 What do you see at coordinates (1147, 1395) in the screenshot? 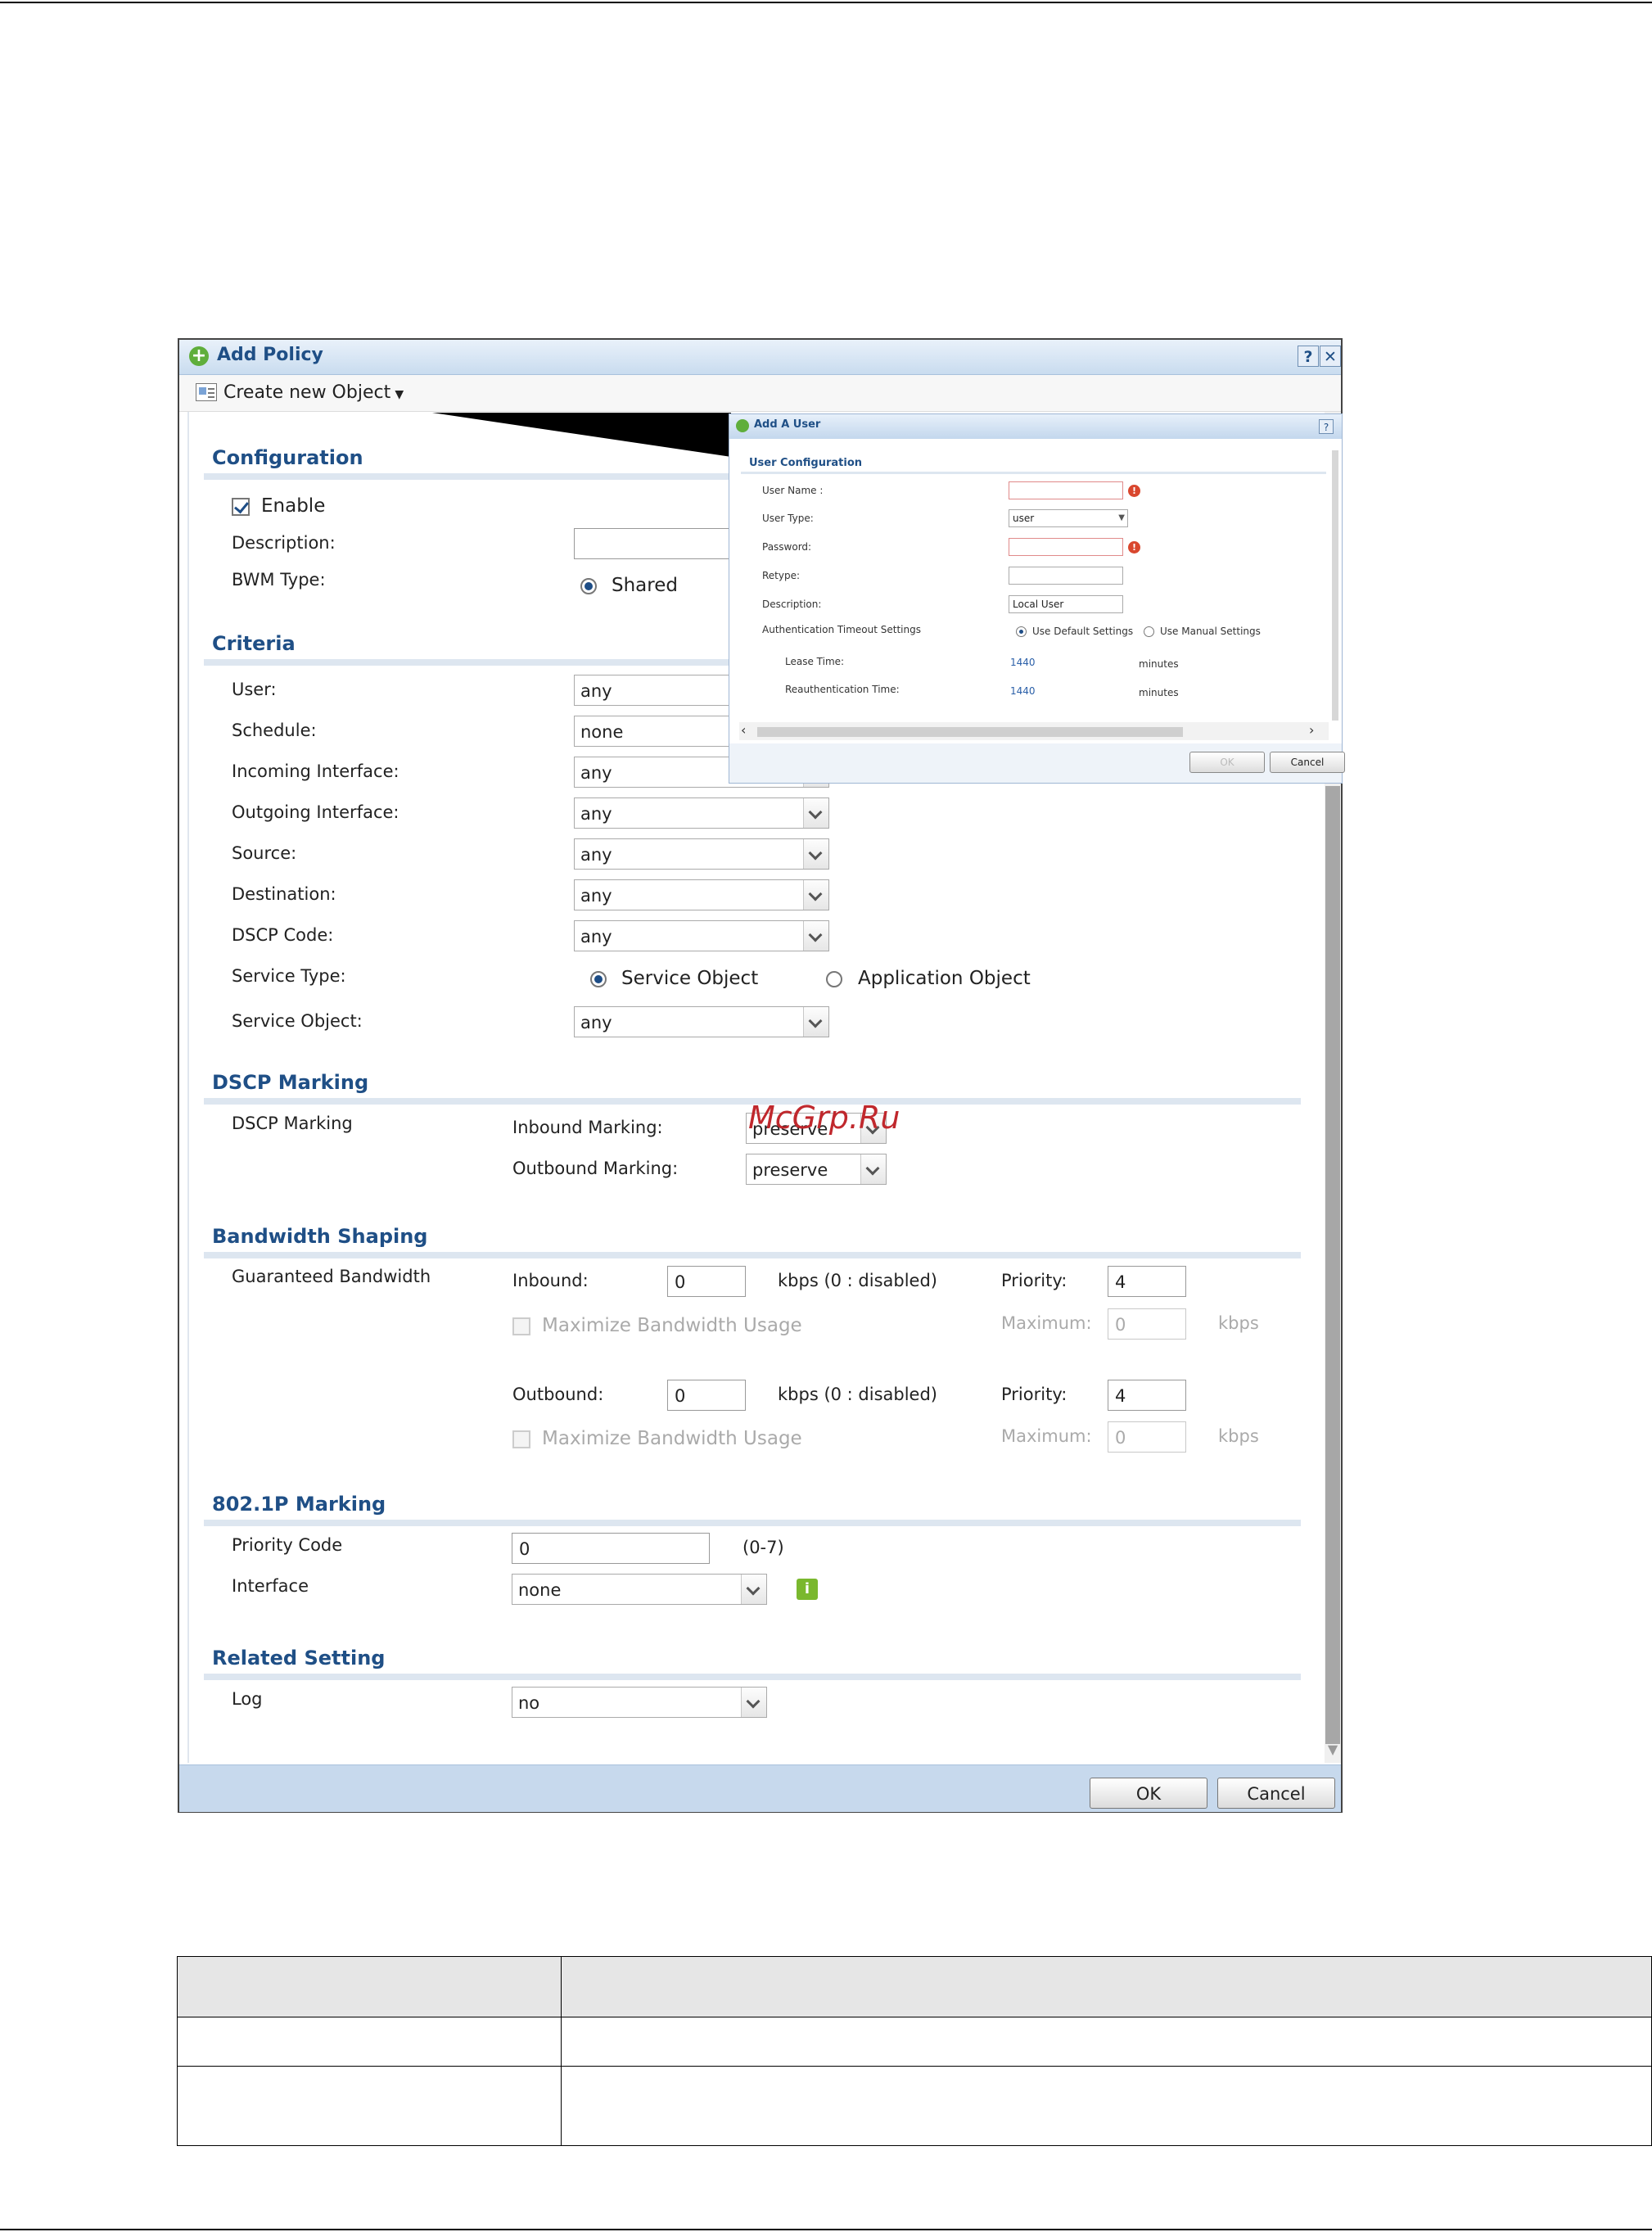
I see `outbound-priority-input: 4` at bounding box center [1147, 1395].